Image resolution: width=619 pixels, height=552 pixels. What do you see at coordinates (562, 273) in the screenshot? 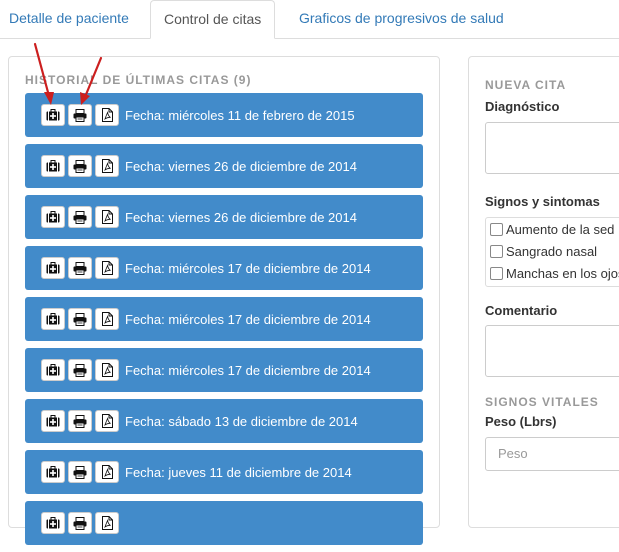
I see `sintoma-label: Manchas en los ojos` at bounding box center [562, 273].